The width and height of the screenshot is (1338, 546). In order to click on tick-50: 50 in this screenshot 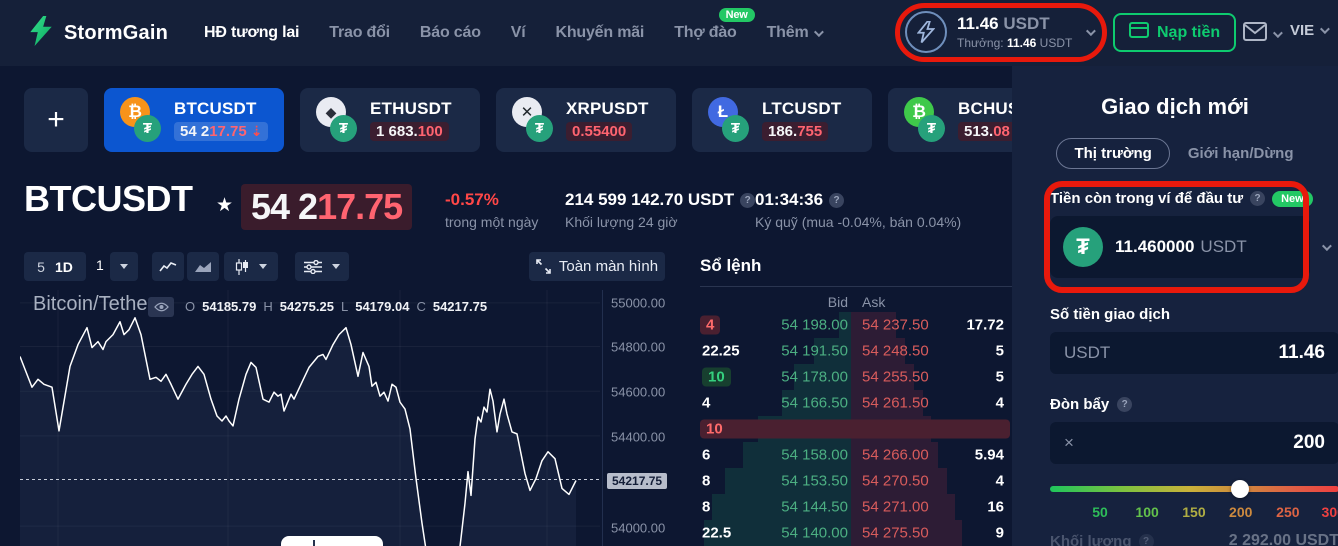, I will do `click(1100, 512)`.